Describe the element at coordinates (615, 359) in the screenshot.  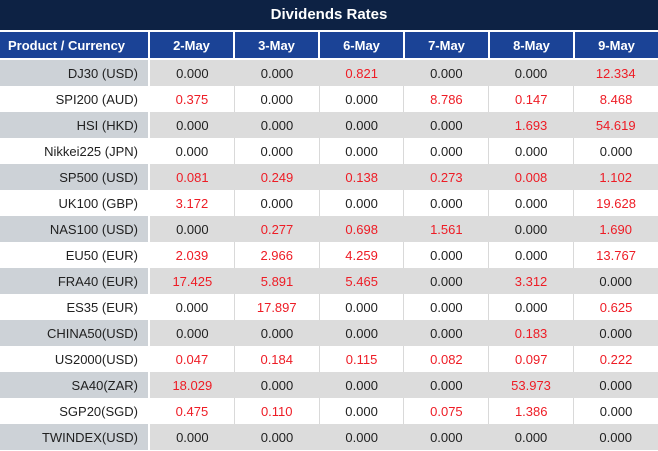
I see `value-cell: 0.222` at that location.